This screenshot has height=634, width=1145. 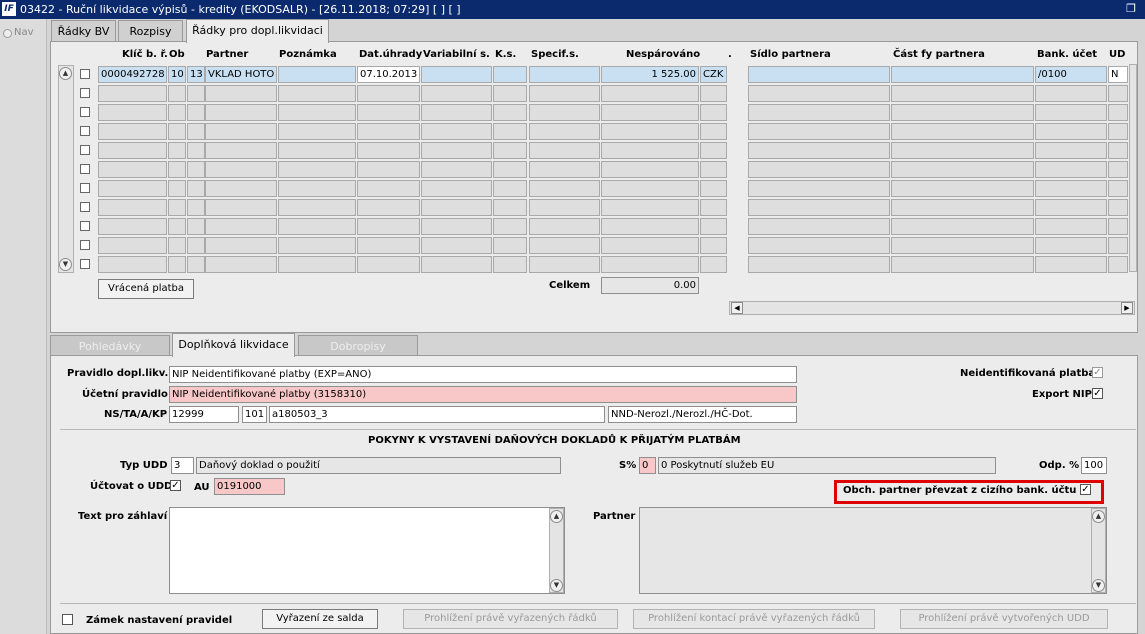 What do you see at coordinates (647, 465) in the screenshot?
I see `s-percent-code: 0` at bounding box center [647, 465].